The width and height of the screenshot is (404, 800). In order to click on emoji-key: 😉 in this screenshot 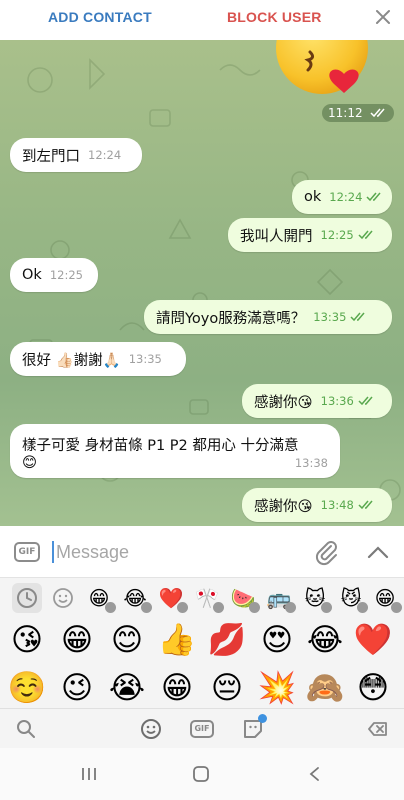, I will do `click(77, 688)`.